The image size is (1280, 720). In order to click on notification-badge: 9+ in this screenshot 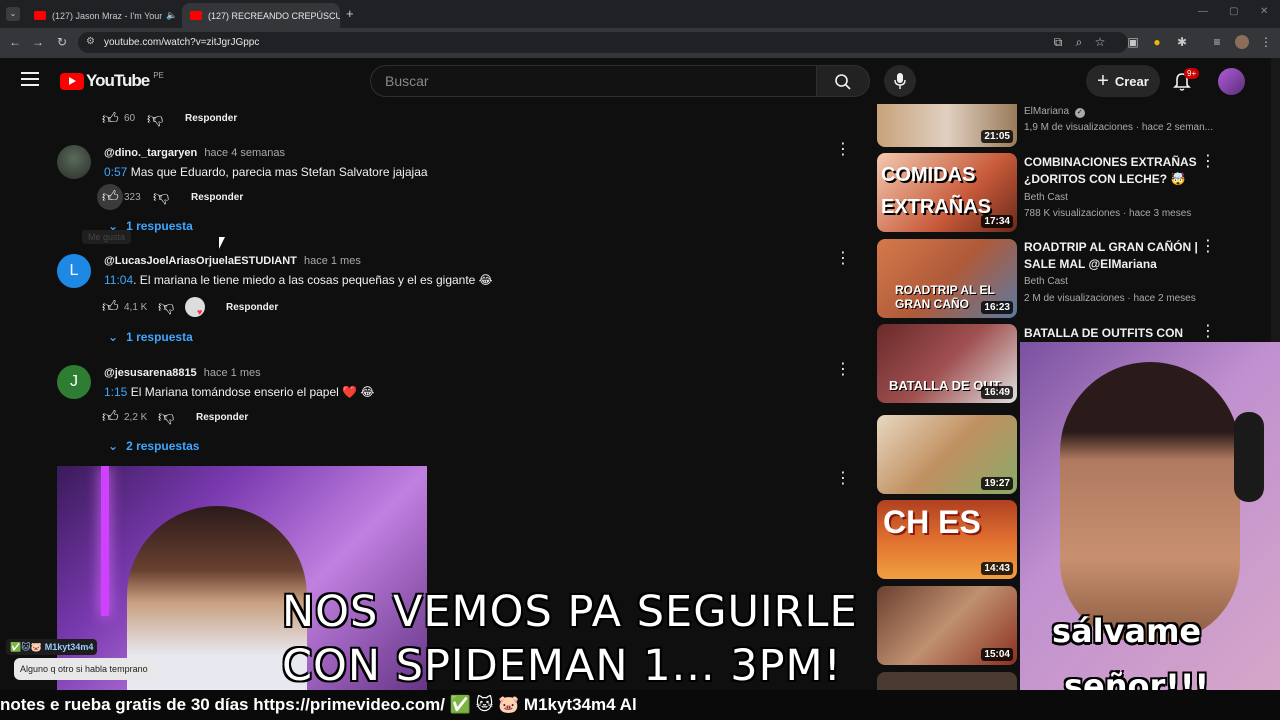, I will do `click(1192, 73)`.